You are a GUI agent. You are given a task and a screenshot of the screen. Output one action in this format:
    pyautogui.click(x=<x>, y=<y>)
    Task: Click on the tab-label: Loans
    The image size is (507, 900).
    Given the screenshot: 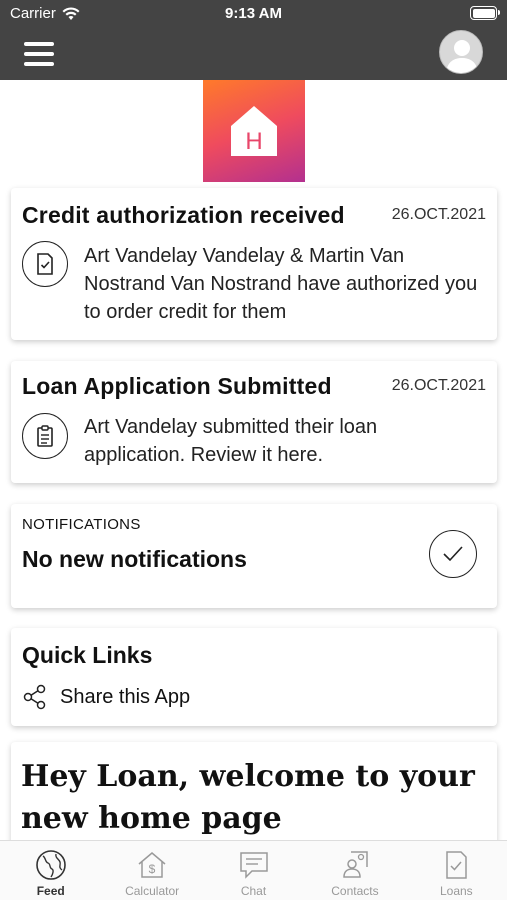 What is the action you would take?
    pyautogui.click(x=456, y=891)
    